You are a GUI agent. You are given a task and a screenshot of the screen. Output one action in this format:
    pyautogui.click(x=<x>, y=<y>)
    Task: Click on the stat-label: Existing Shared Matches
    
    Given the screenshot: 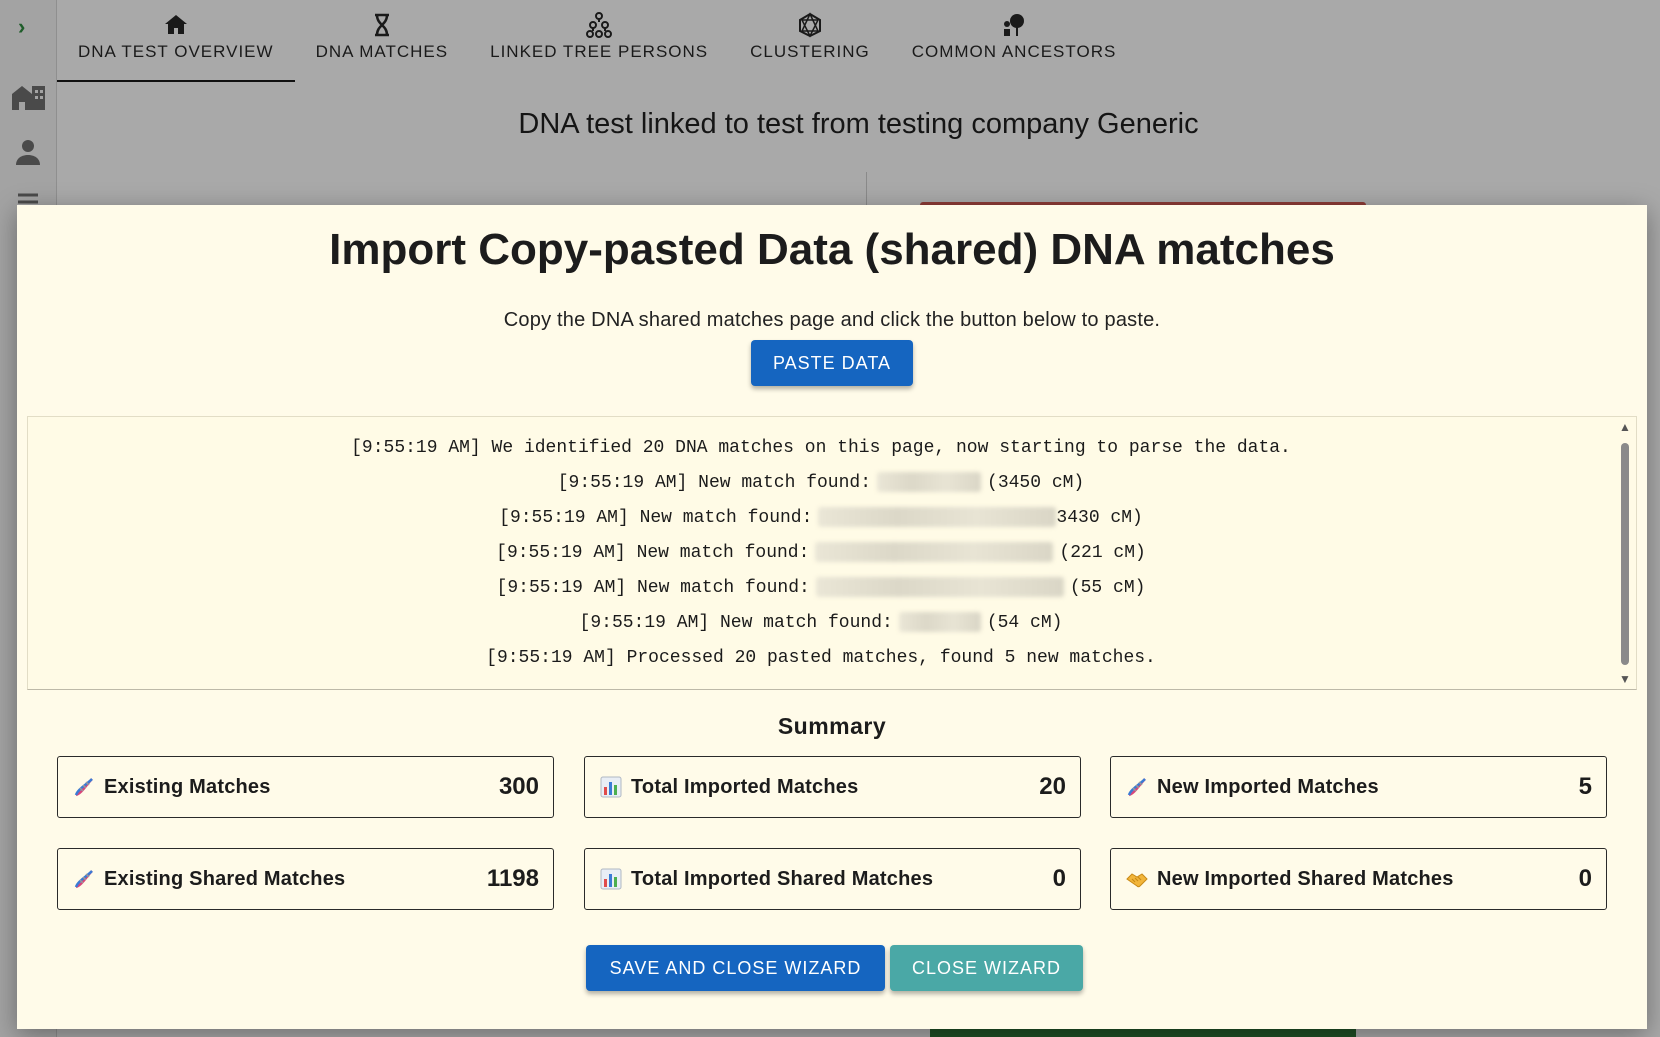 What is the action you would take?
    pyautogui.click(x=225, y=878)
    